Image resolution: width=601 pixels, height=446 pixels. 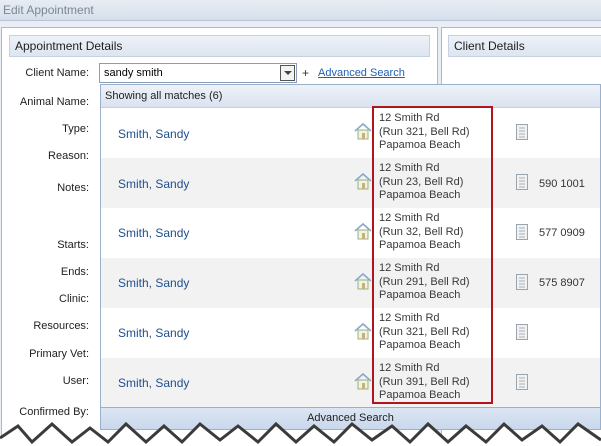 I want to click on match-phone: 575 8907, so click(x=562, y=283).